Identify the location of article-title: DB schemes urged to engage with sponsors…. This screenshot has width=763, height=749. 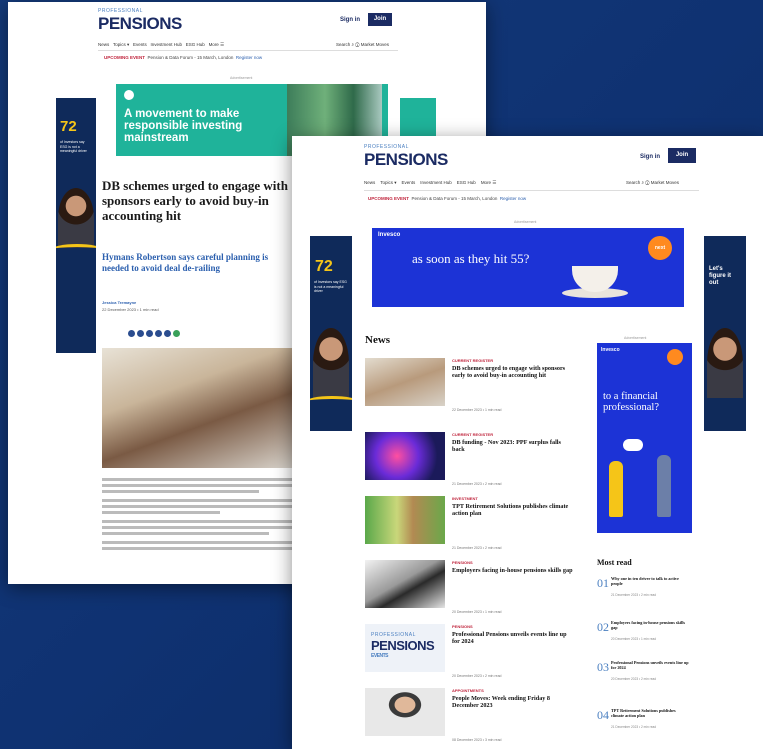
(195, 200).